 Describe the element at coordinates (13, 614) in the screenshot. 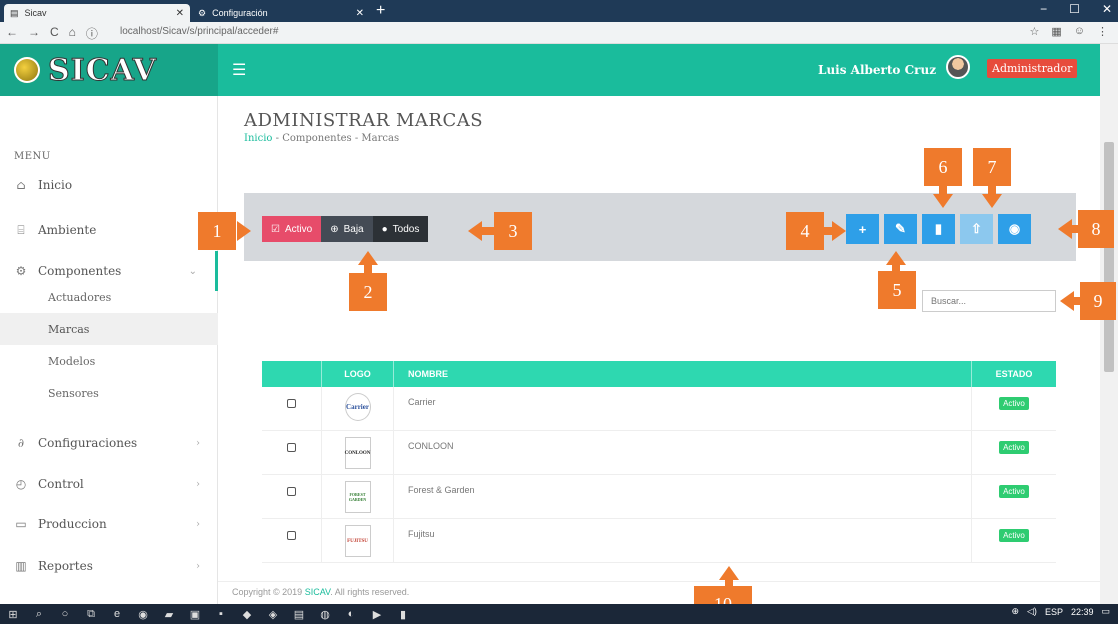

I see `windows-start-icon: ⊞` at that location.